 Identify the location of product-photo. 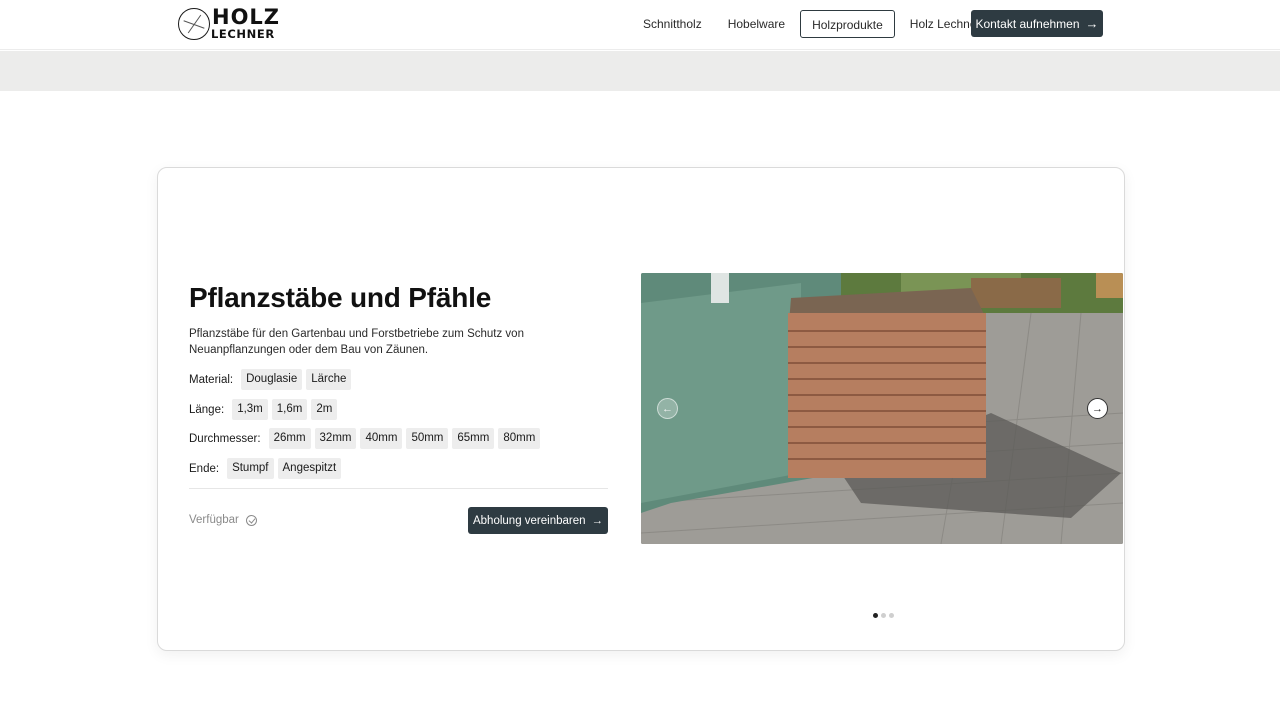
(882, 408).